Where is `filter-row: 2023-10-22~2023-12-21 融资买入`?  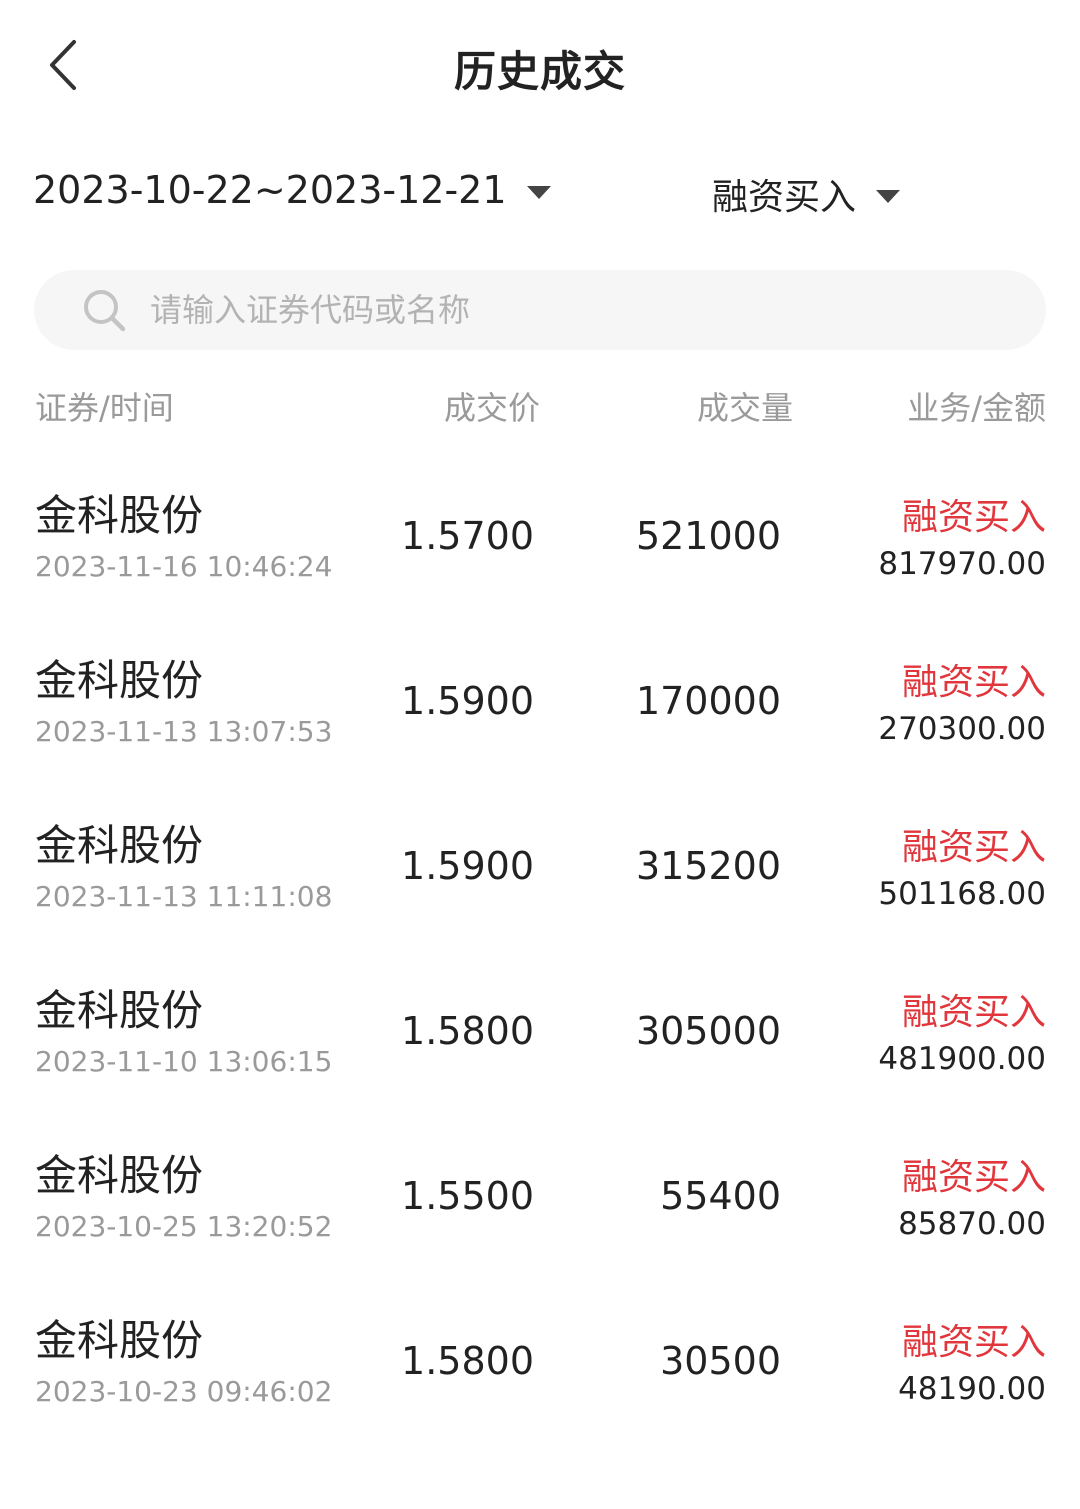 filter-row: 2023-10-22~2023-12-21 融资买入 is located at coordinates (540, 195).